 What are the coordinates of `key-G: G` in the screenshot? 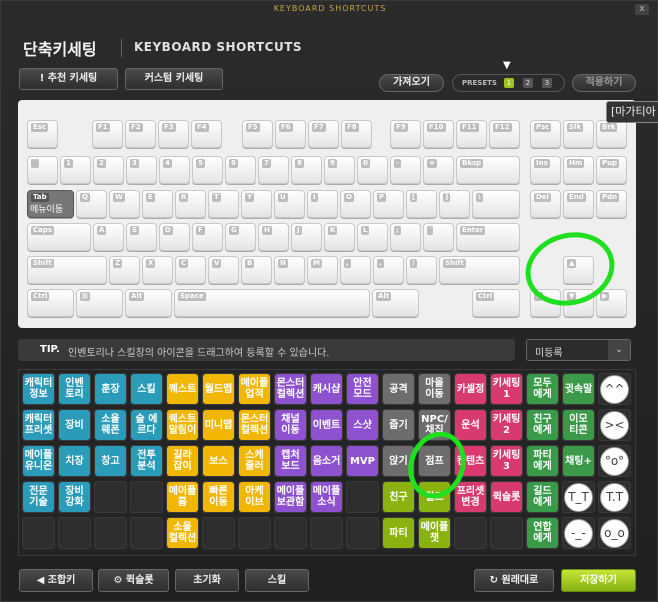 It's located at (240, 237).